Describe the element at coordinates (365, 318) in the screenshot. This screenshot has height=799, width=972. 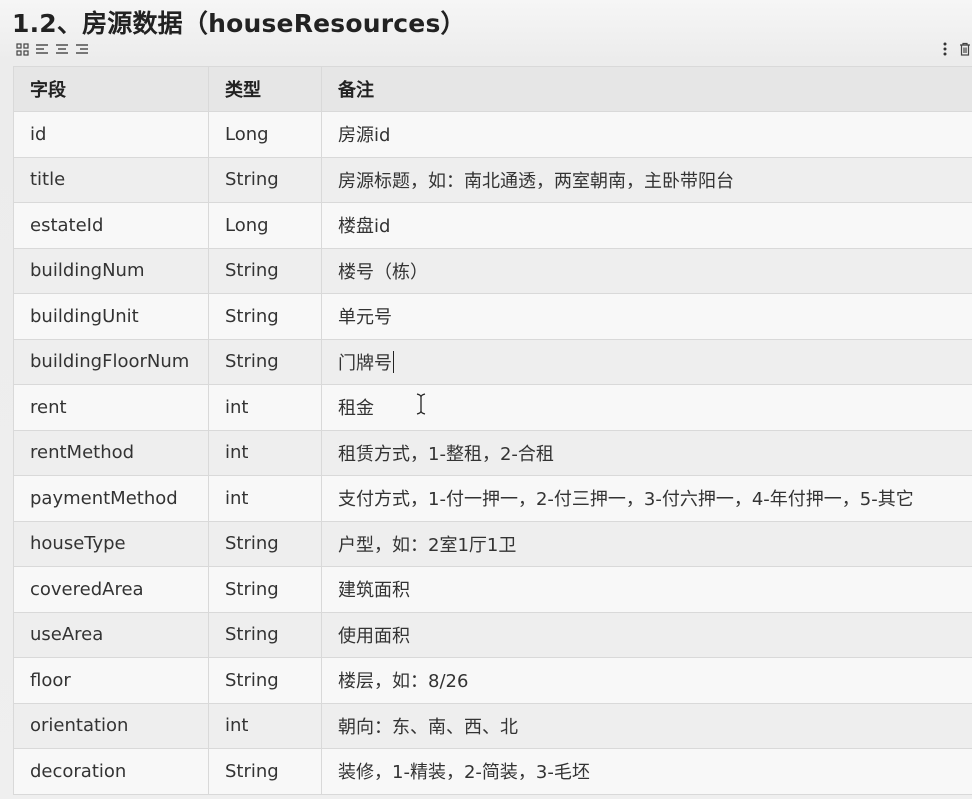
I see `note-text: 单元号` at that location.